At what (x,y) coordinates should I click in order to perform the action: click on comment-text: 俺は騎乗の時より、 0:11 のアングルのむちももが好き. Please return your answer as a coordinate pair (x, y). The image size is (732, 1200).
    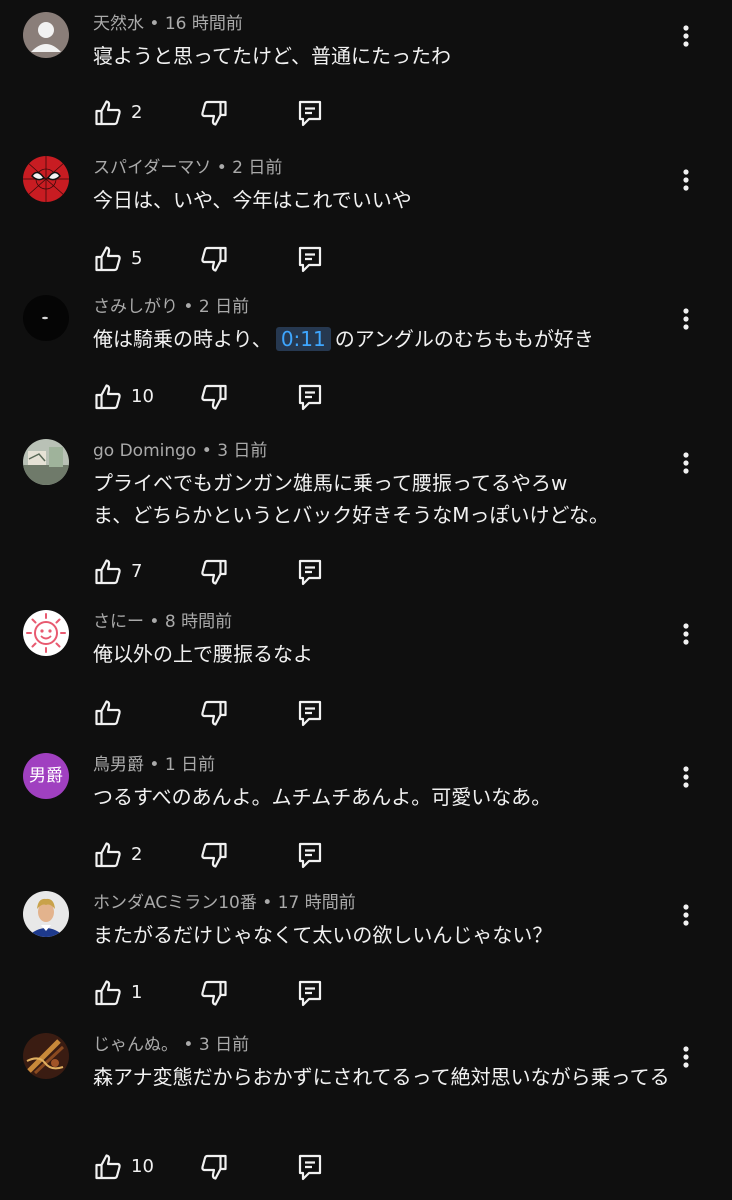
    Looking at the image, I should click on (385, 339).